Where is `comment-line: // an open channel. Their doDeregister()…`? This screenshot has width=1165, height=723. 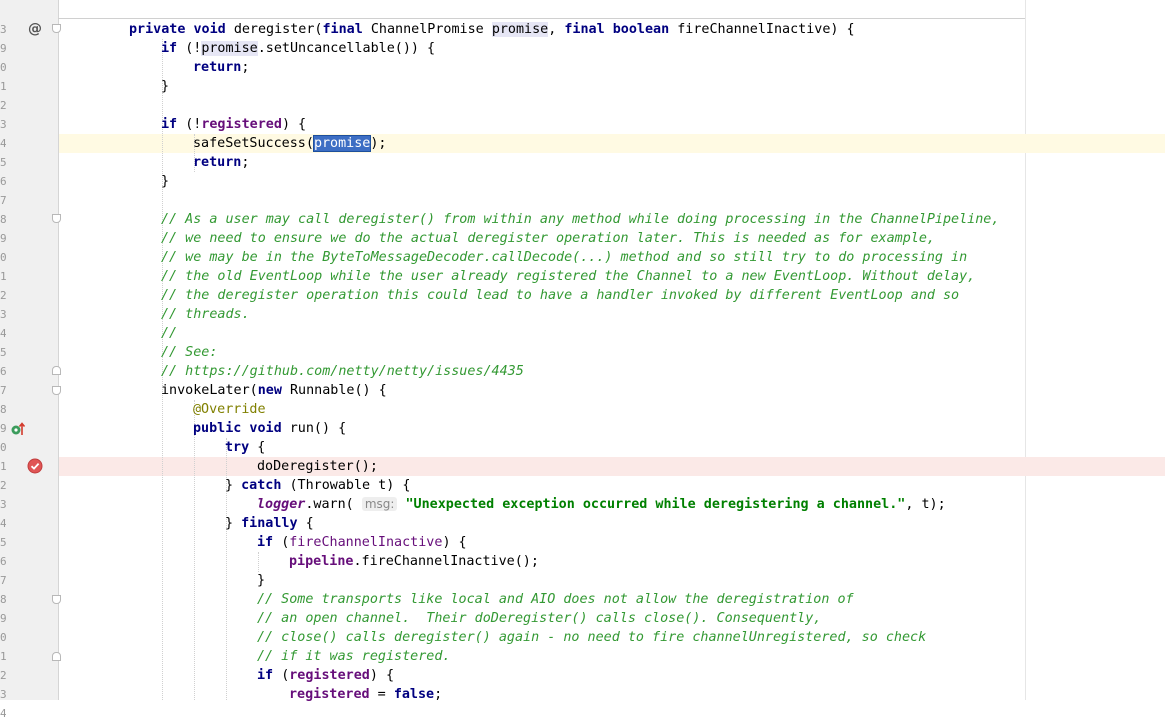
comment-line: // an open channel. Their doDeregister()… is located at coordinates (539, 618).